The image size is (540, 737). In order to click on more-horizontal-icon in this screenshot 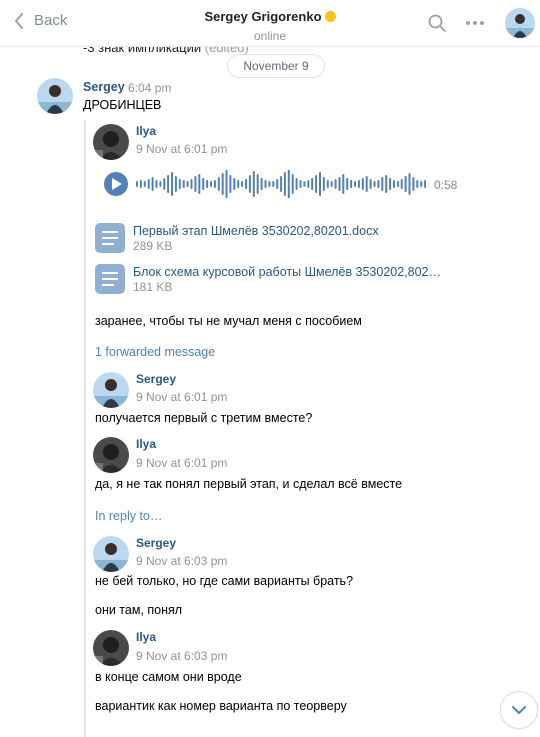, I will do `click(475, 25)`.